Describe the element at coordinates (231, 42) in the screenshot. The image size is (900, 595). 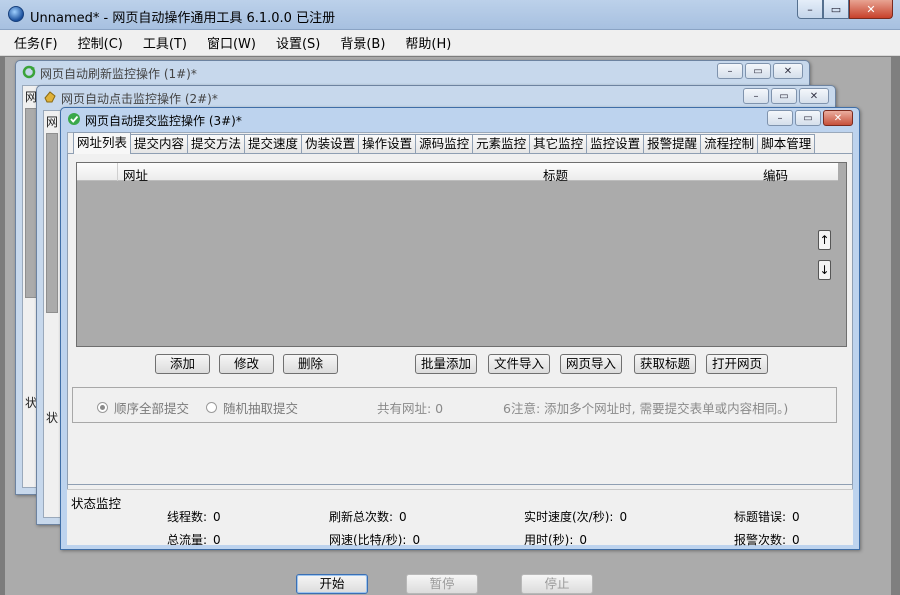
I see `menu-window: 窗口(W)` at that location.